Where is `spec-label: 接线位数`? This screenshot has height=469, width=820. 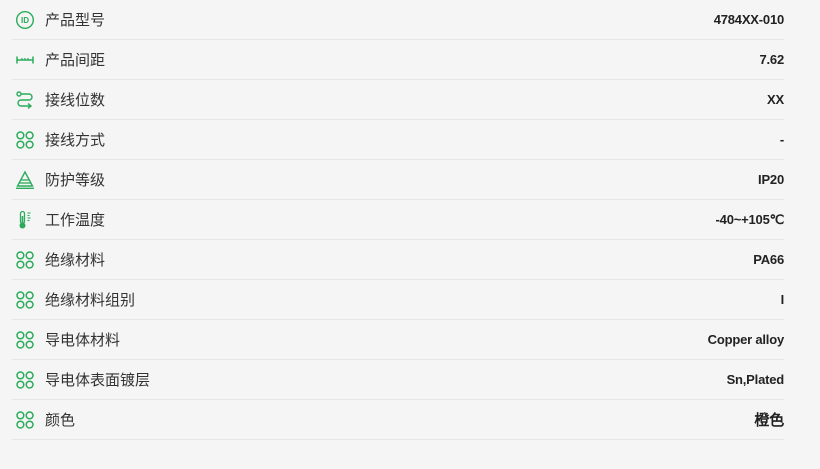 spec-label: 接线位数 is located at coordinates (75, 100).